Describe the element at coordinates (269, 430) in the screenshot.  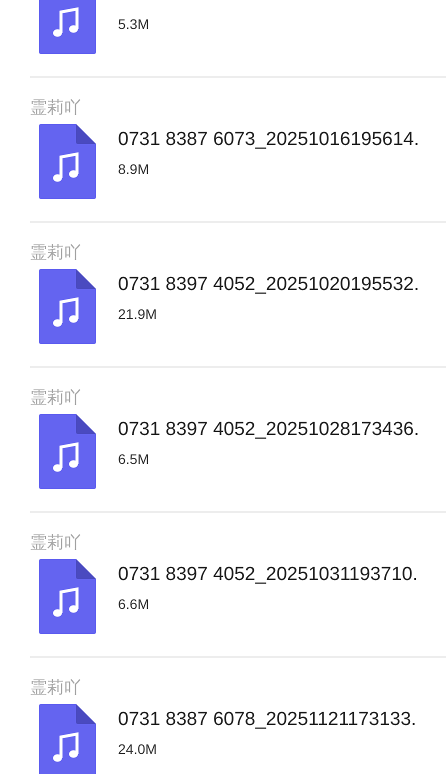
I see `file-name: 0731 8397 4052_20251028173436.` at that location.